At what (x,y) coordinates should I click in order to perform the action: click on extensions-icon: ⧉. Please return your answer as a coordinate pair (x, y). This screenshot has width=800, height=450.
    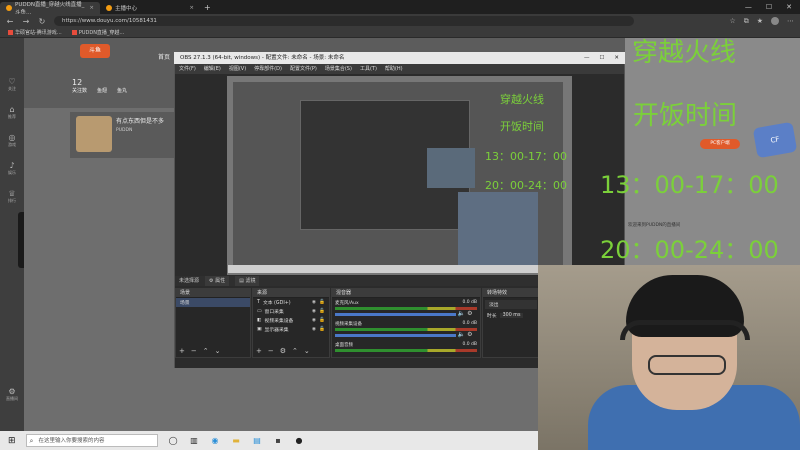
    Looking at the image, I should click on (746, 21).